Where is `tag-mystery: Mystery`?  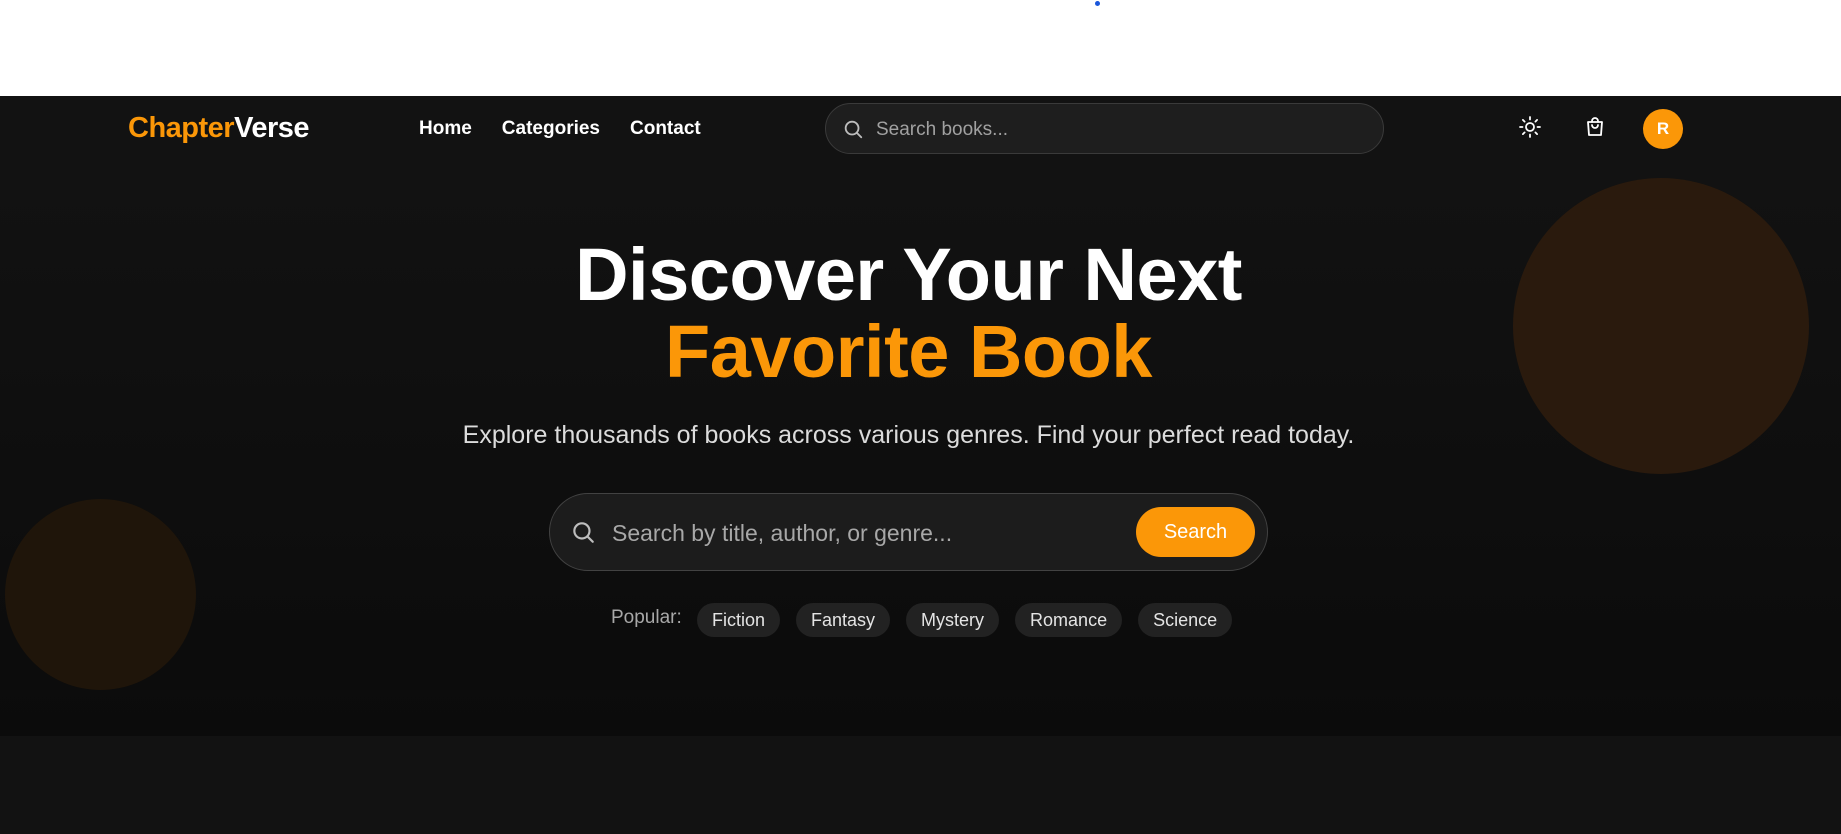
tag-mystery: Mystery is located at coordinates (953, 620).